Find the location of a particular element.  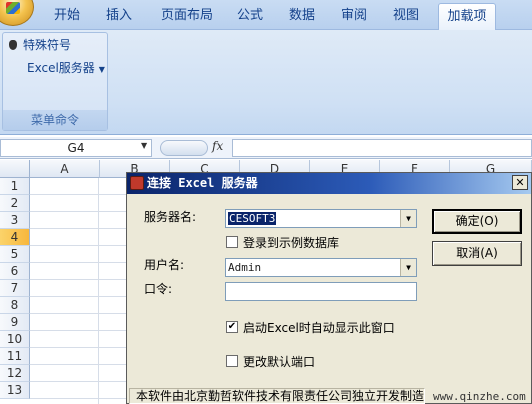

autostart-label: 启动Excel时自动显示此窗口 is located at coordinates (319, 328).